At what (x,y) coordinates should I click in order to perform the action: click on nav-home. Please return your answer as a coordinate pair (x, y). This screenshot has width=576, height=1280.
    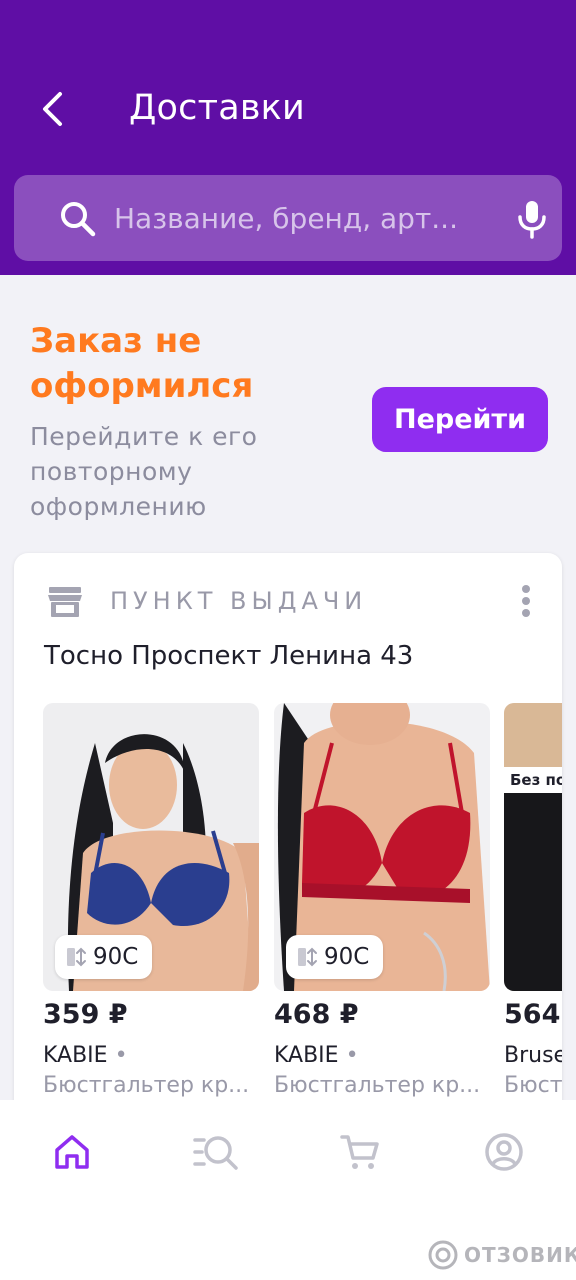
    Looking at the image, I should click on (72, 1152).